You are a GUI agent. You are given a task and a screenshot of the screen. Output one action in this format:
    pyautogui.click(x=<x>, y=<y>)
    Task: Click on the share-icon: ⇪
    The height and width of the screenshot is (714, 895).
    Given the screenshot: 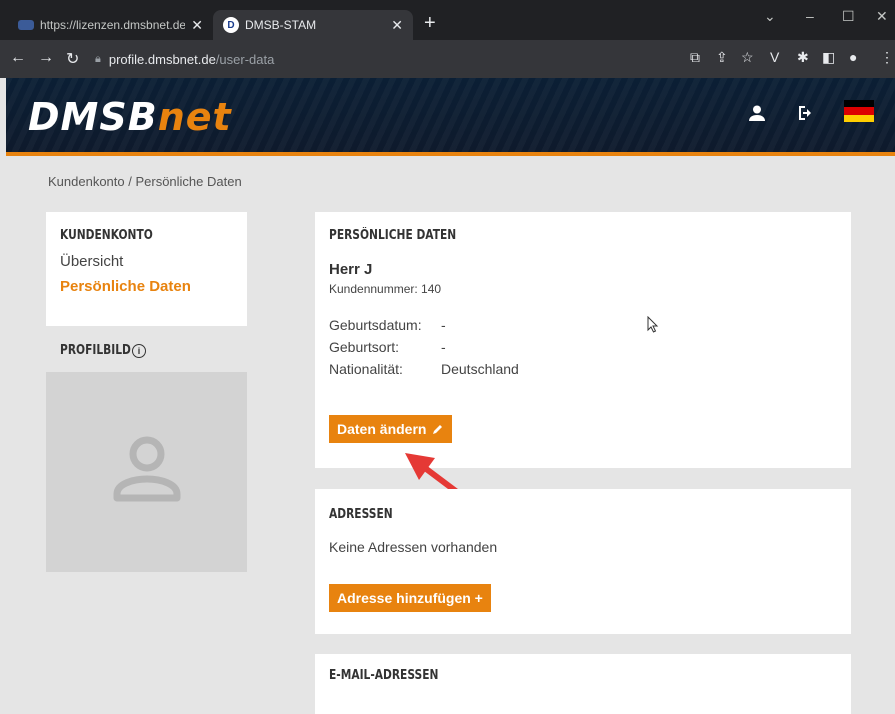 What is the action you would take?
    pyautogui.click(x=722, y=57)
    